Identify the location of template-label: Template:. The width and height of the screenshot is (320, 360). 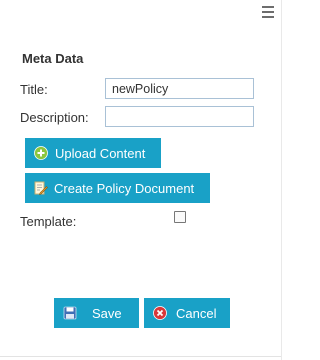
(48, 221).